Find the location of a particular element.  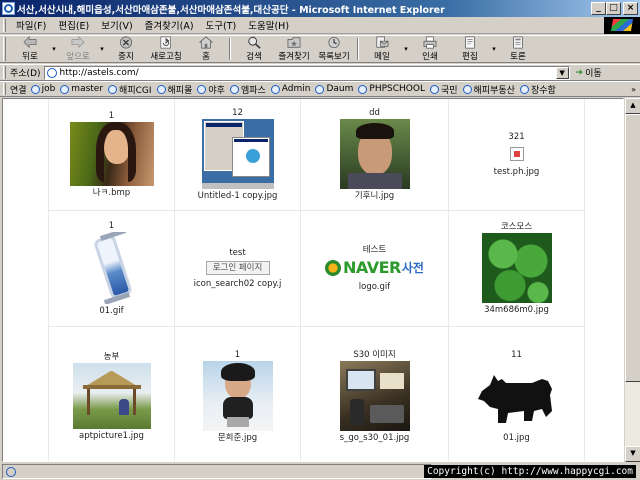

discuss-label: 토론 is located at coordinates (518, 57).